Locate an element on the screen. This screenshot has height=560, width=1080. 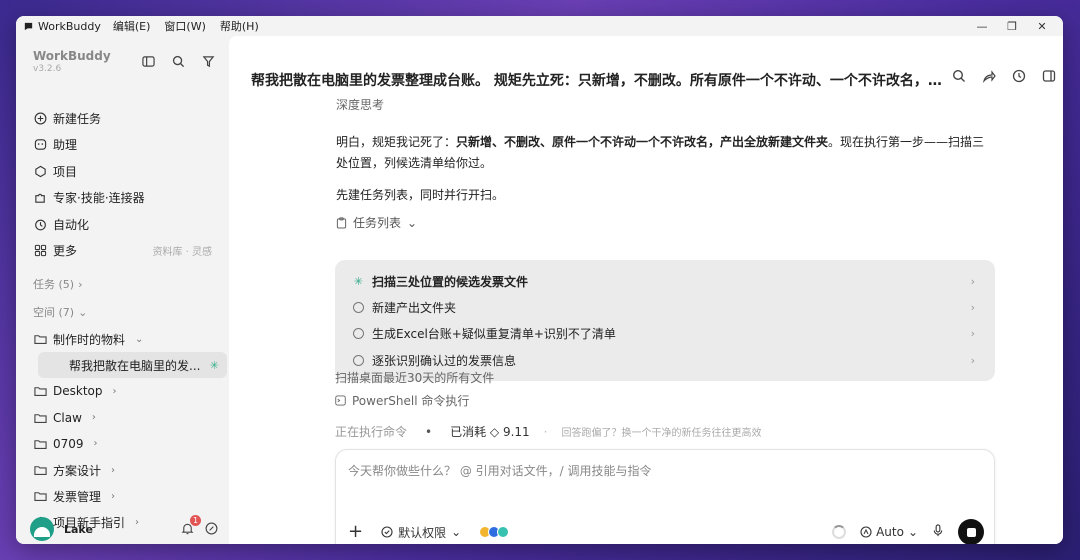
tree-folder-invoices: 发票管理 › is located at coordinates (130, 496).